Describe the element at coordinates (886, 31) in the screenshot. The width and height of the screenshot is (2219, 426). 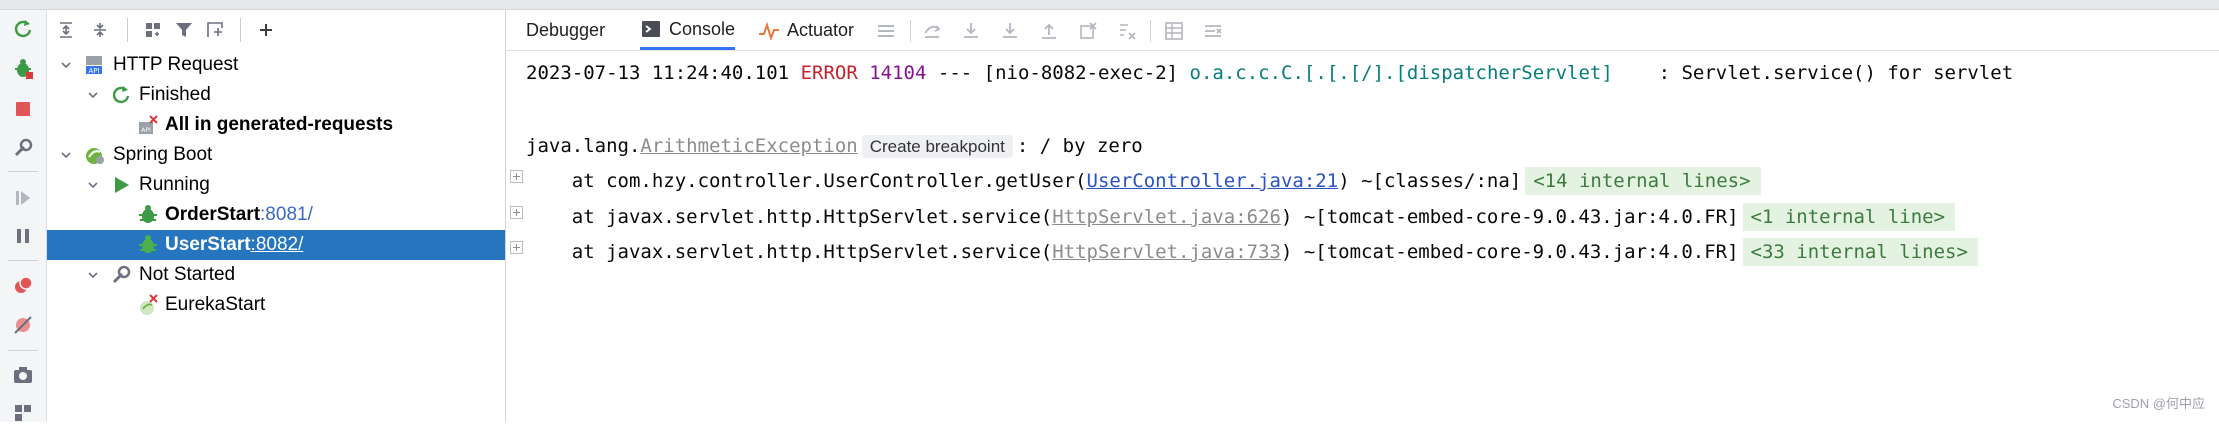
I see `menu-lines-icon` at that location.